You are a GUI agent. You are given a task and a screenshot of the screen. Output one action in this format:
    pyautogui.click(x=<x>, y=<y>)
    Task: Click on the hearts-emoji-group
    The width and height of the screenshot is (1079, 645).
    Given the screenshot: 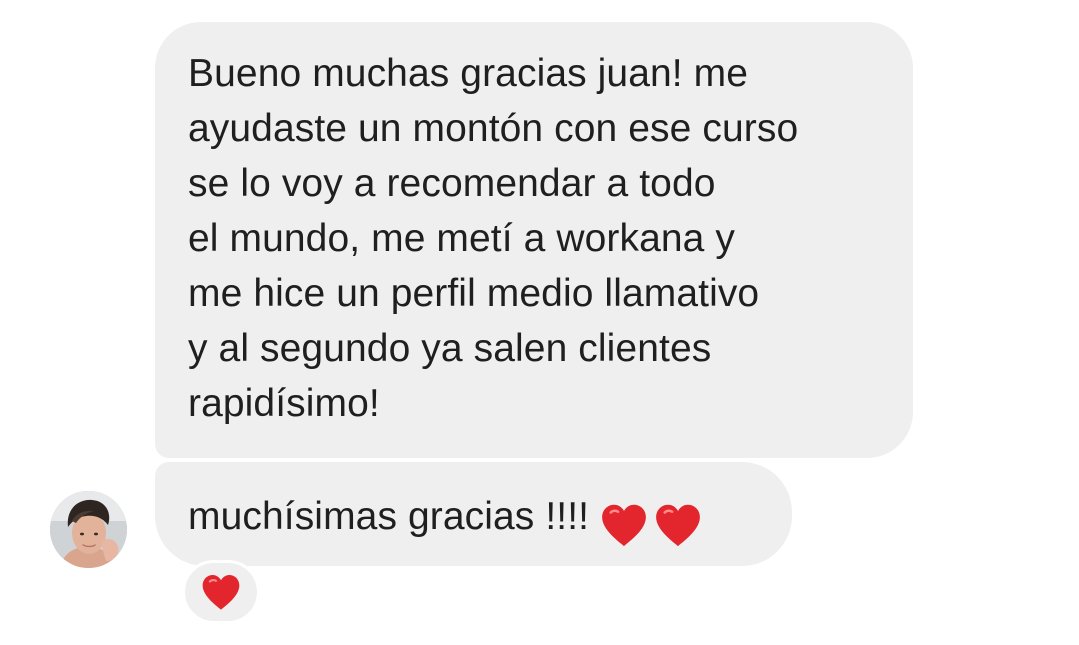 What is the action you would take?
    pyautogui.click(x=651, y=522)
    